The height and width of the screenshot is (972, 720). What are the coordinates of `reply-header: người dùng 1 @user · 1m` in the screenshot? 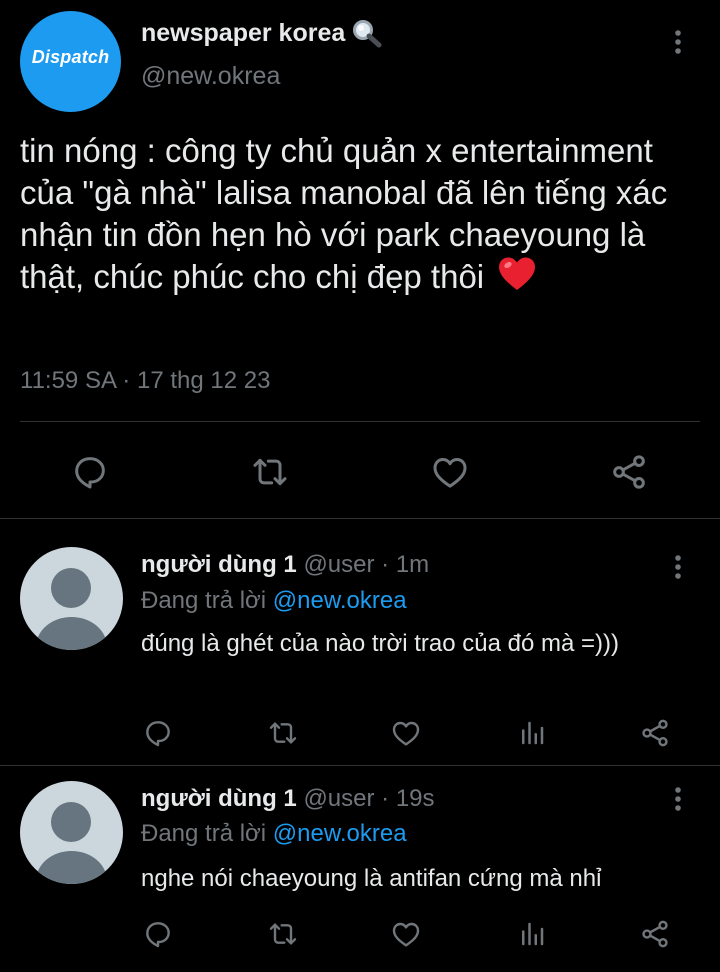 It's located at (285, 565).